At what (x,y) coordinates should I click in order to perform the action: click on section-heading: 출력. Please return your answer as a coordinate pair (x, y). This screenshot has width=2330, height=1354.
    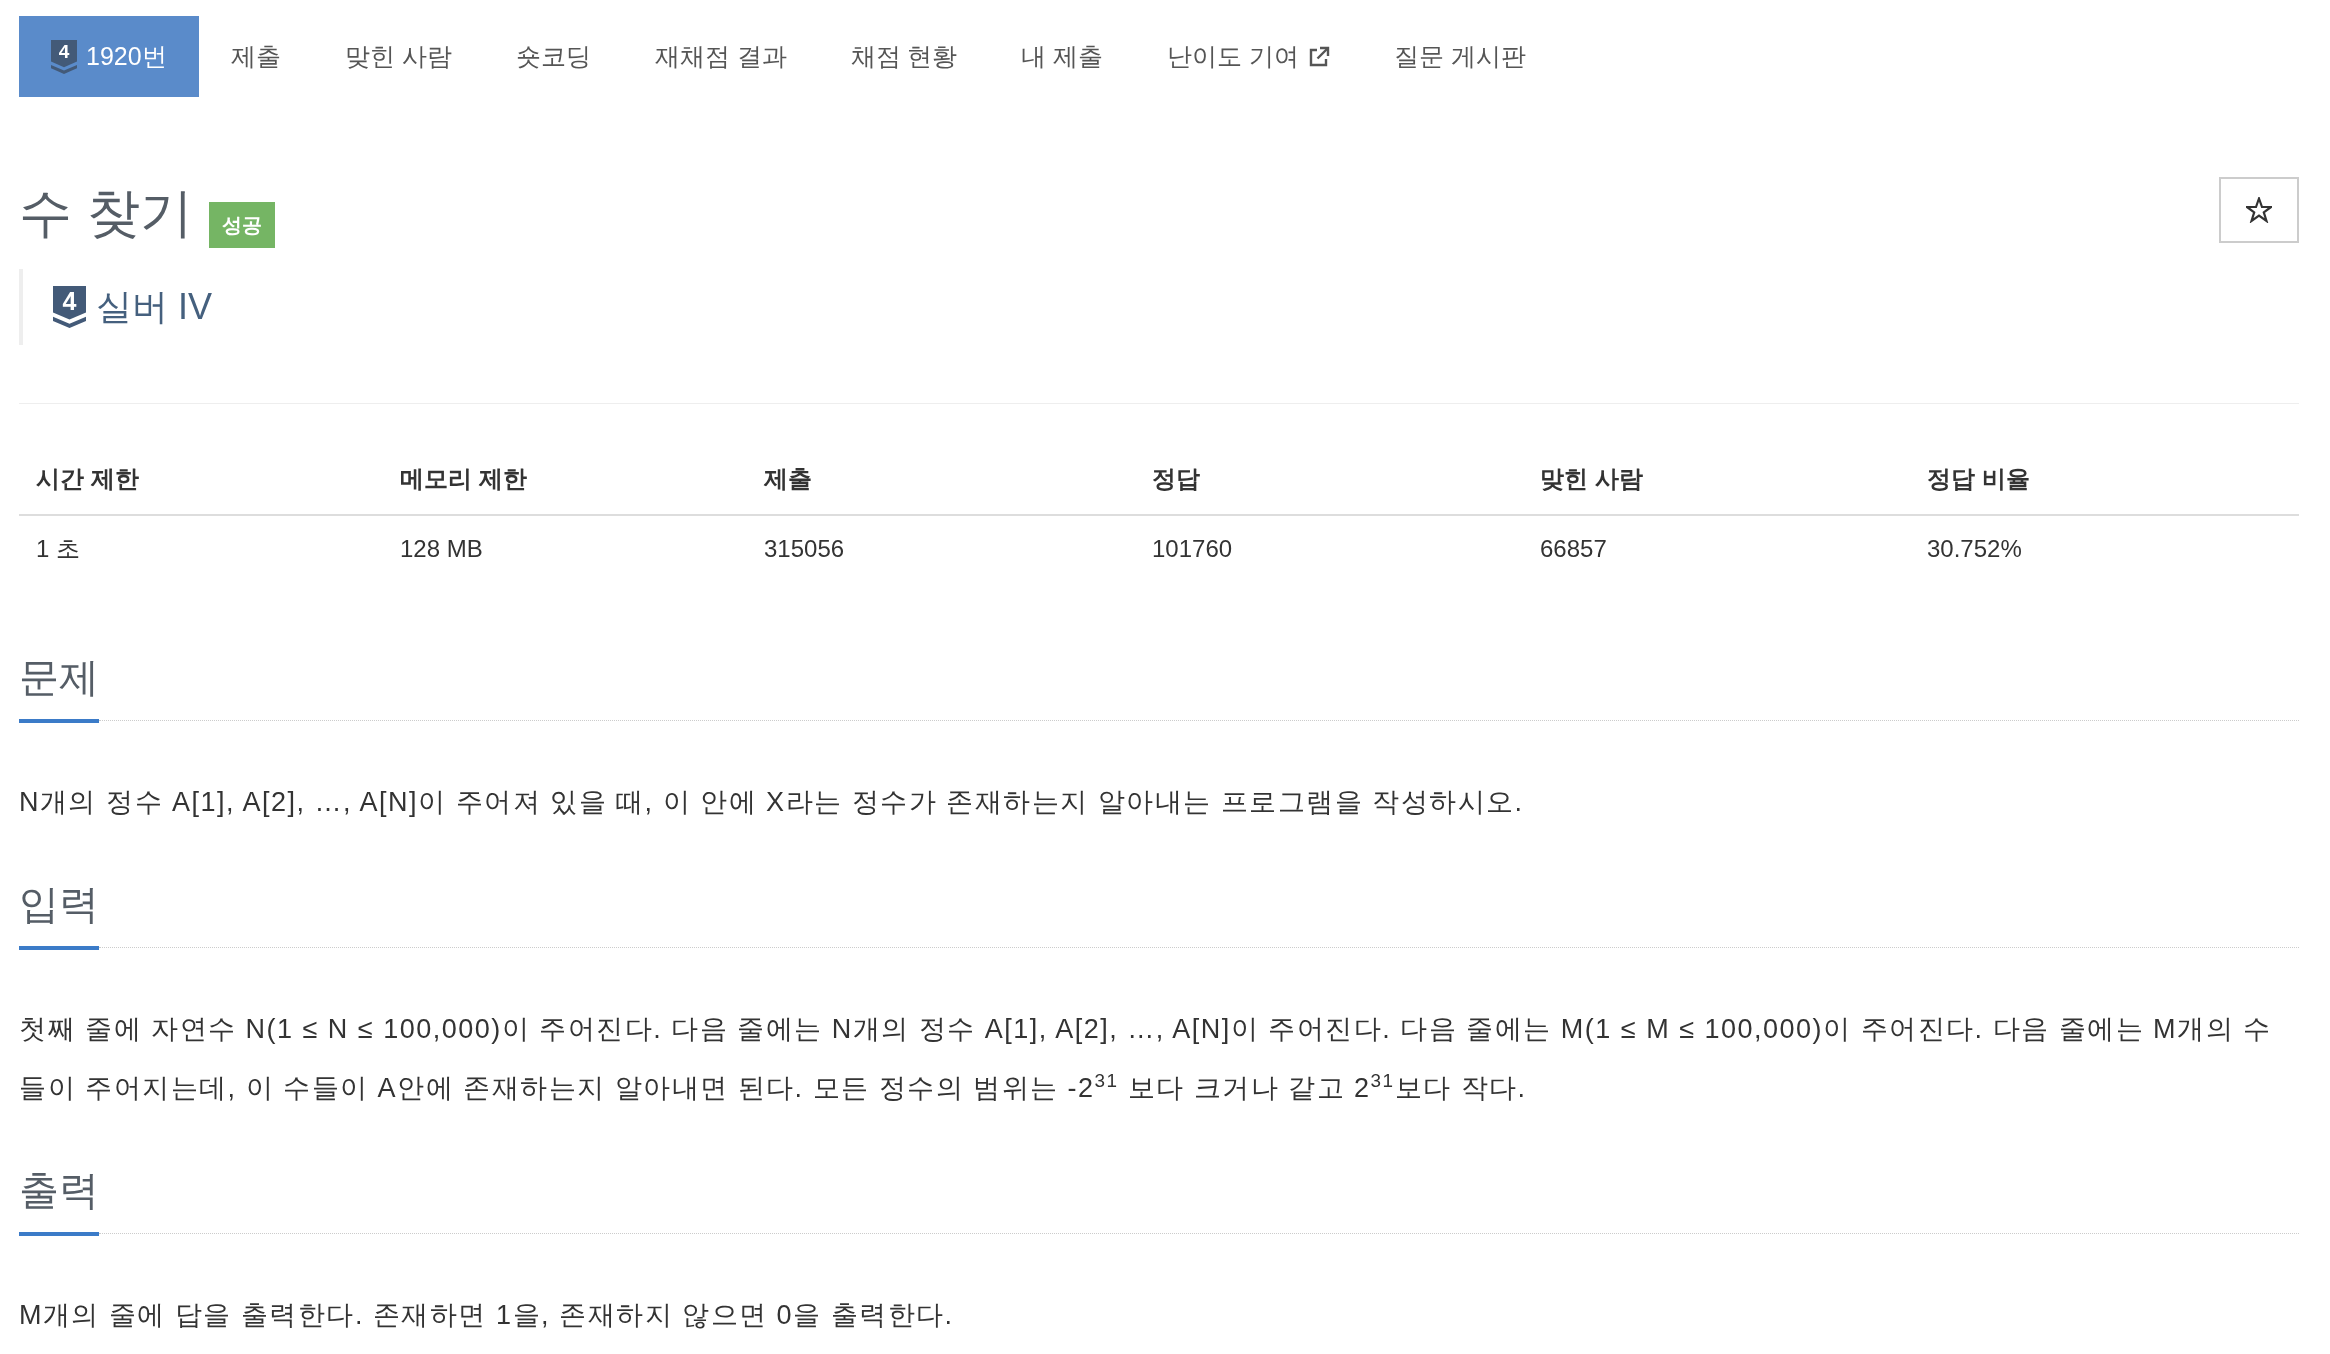
    Looking at the image, I should click on (59, 1201).